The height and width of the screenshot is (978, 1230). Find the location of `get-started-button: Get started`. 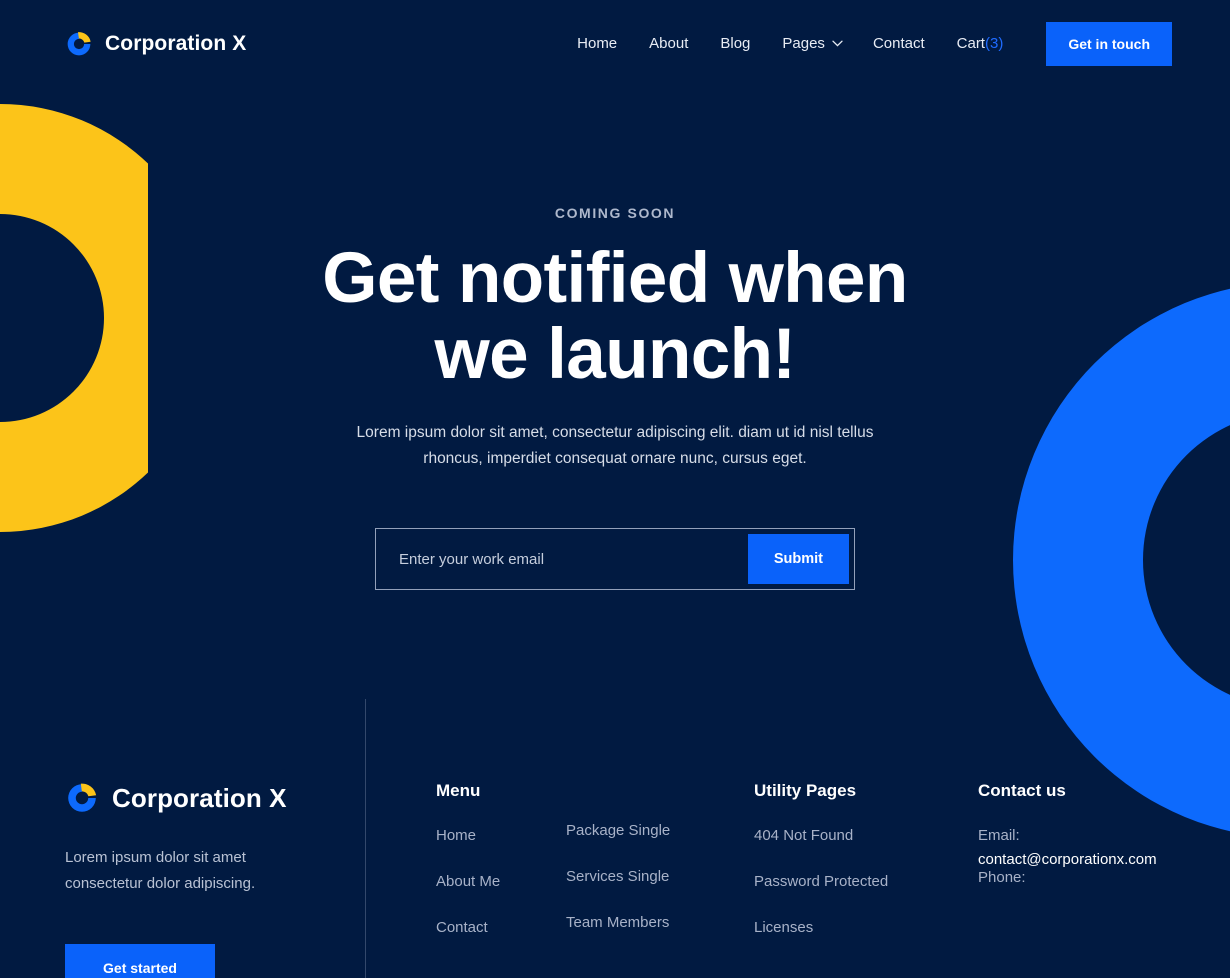

get-started-button: Get started is located at coordinates (140, 961).